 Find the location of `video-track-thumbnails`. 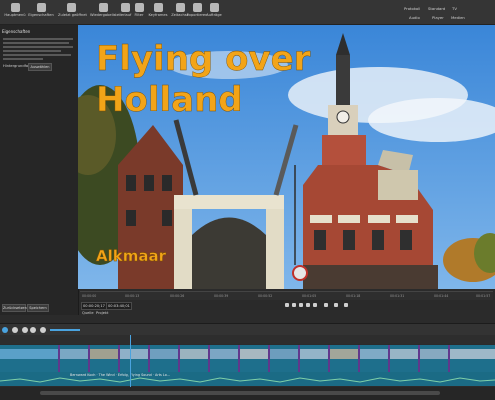

video-track-thumbnails is located at coordinates (247, 358).